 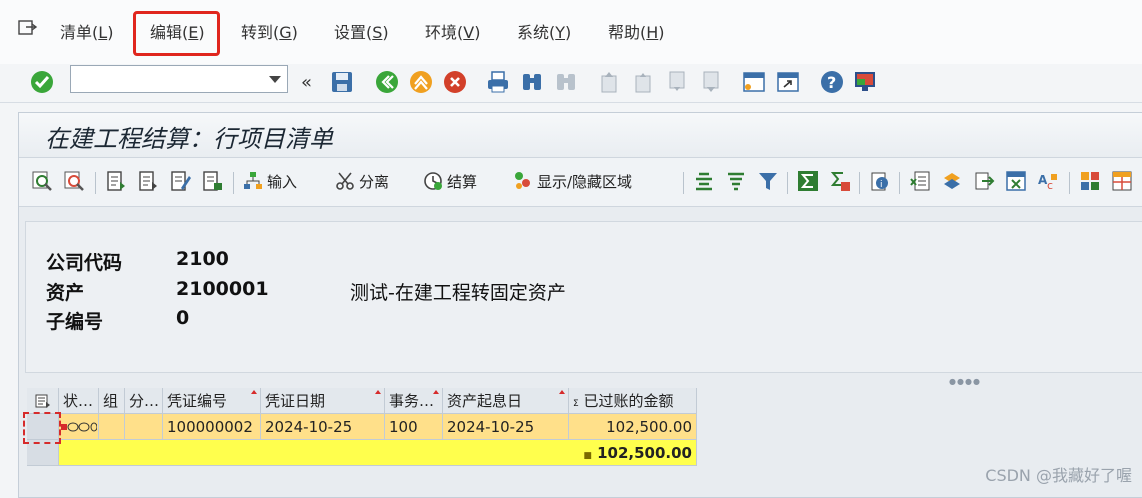 What do you see at coordinates (74, 181) in the screenshot?
I see `zoom-out-icon` at bounding box center [74, 181].